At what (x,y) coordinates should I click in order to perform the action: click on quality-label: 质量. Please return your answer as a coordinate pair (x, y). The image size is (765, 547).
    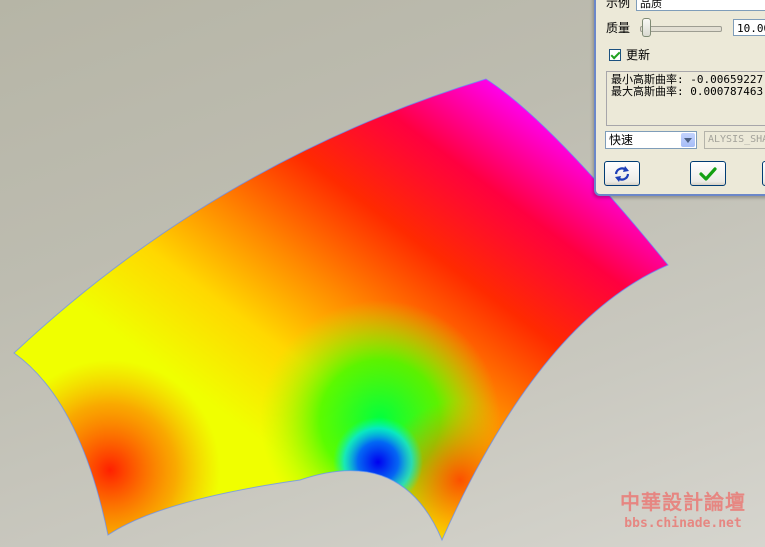
    Looking at the image, I should click on (618, 28).